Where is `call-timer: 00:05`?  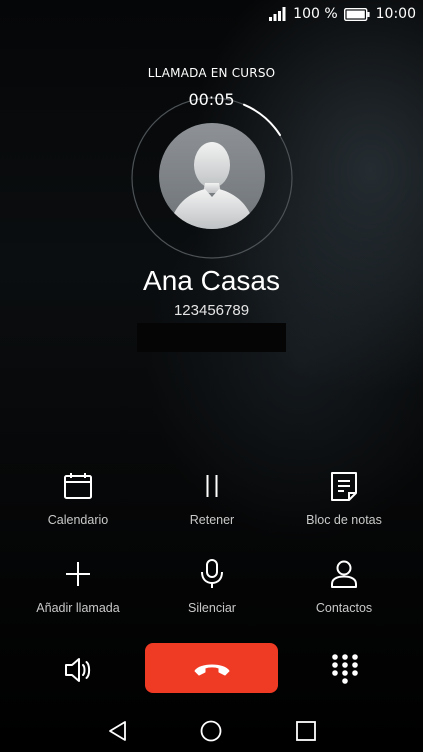
call-timer: 00:05 is located at coordinates (211, 99).